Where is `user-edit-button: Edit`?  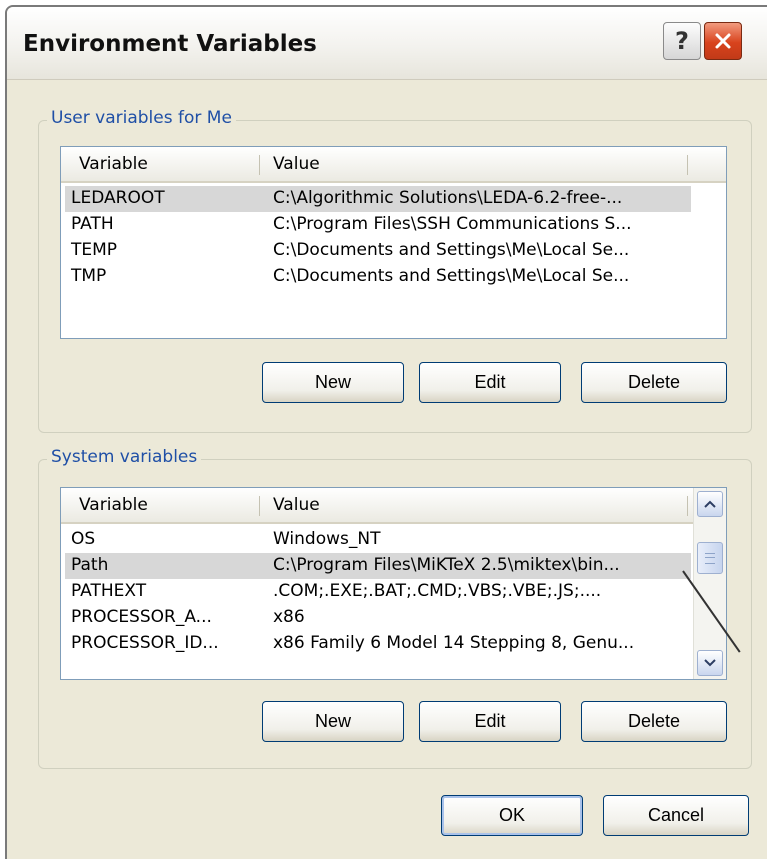 user-edit-button: Edit is located at coordinates (490, 382).